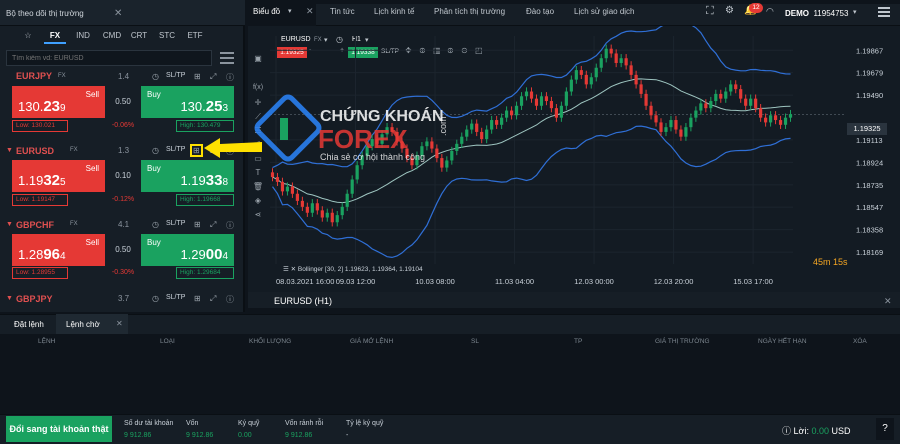 The height and width of the screenshot is (444, 900). I want to click on sell-button-gbpchf: Sell 1.28964, so click(58, 250).